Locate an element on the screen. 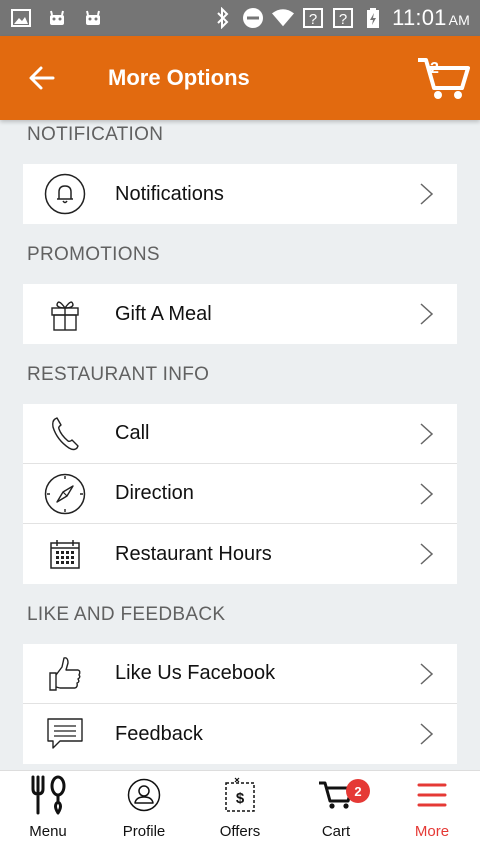 This screenshot has width=480, height=854. hamburger-icon is located at coordinates (432, 795).